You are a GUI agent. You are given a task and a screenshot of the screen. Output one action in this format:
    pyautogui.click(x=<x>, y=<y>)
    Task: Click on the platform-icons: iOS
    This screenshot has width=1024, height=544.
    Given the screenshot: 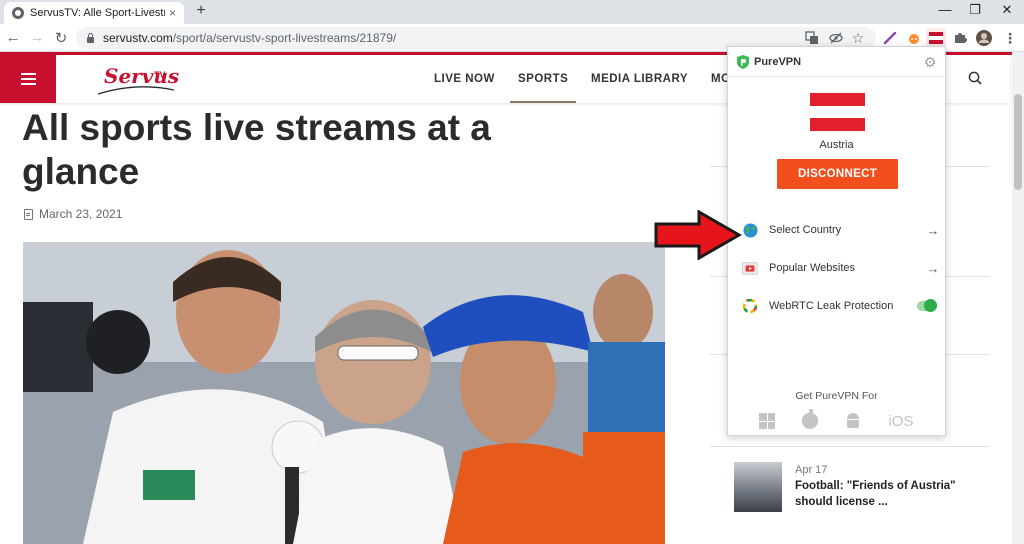 What is the action you would take?
    pyautogui.click(x=836, y=421)
    